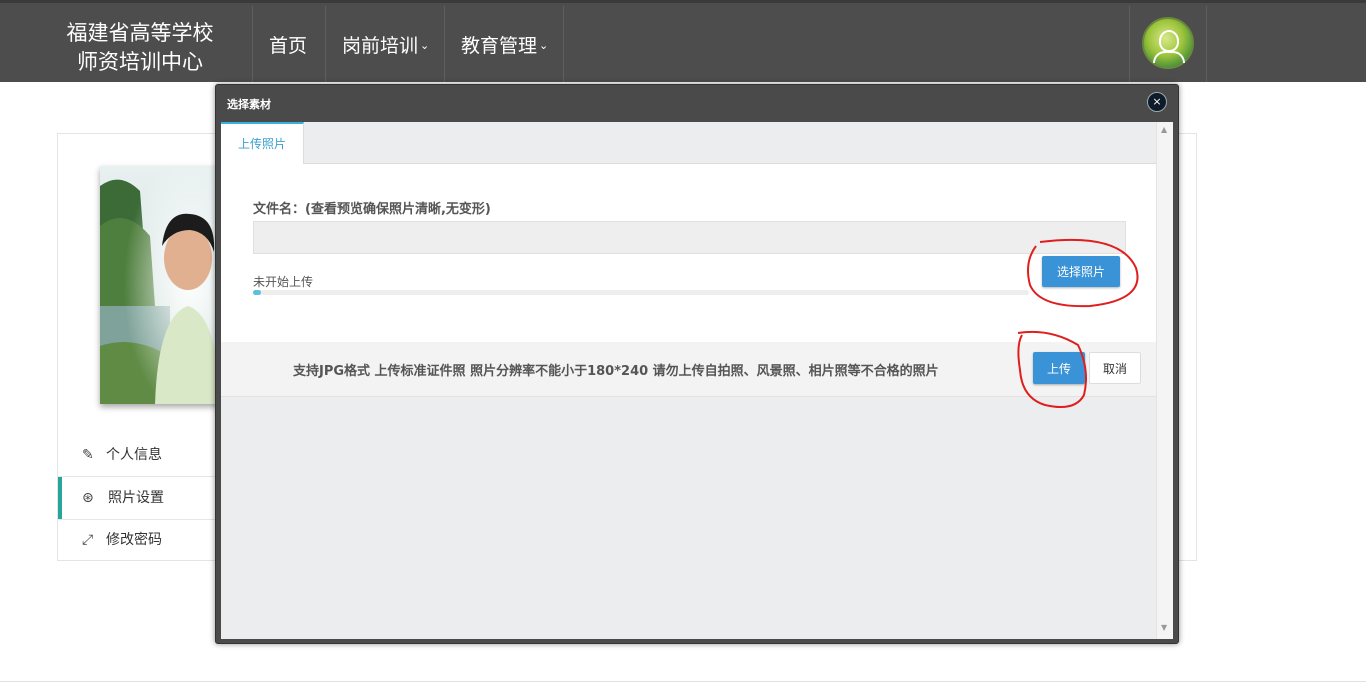  I want to click on scroll-up-icon: ▲, so click(1164, 129).